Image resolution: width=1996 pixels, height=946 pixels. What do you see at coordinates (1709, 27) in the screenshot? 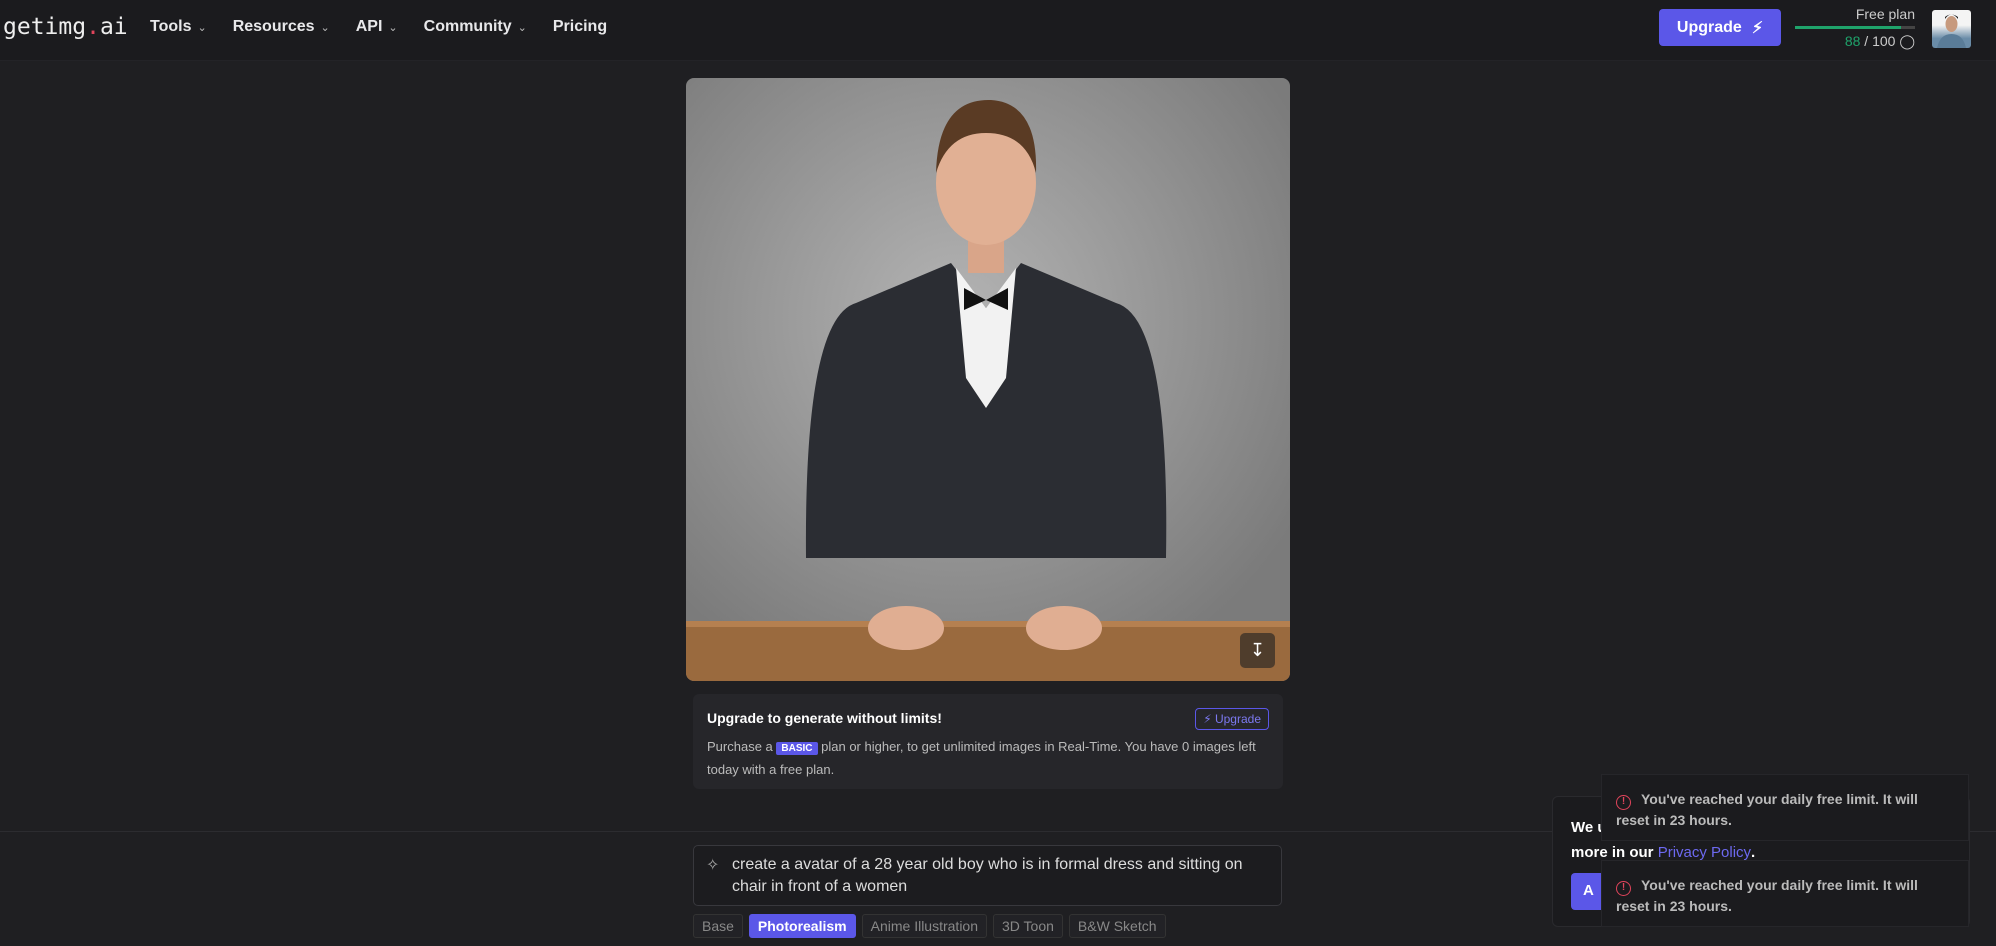
I see `upgrade-label: Upgrade` at bounding box center [1709, 27].